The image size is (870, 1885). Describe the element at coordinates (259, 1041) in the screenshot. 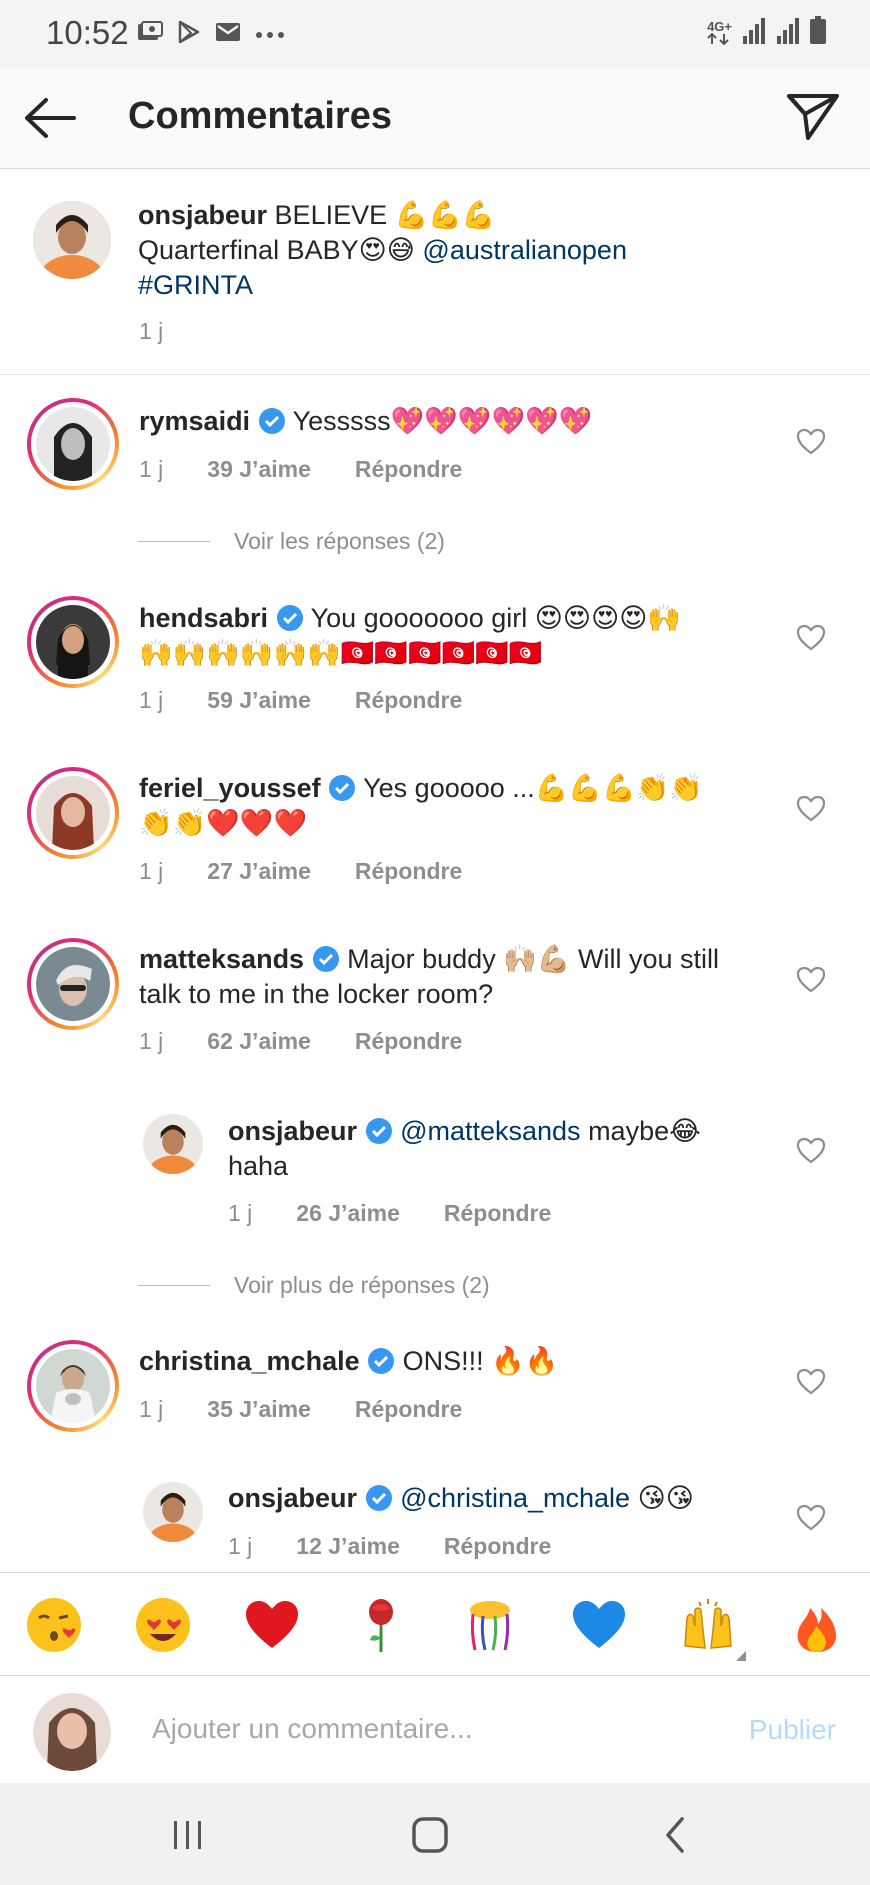

I see `comment-likes: 62 J’aime` at that location.